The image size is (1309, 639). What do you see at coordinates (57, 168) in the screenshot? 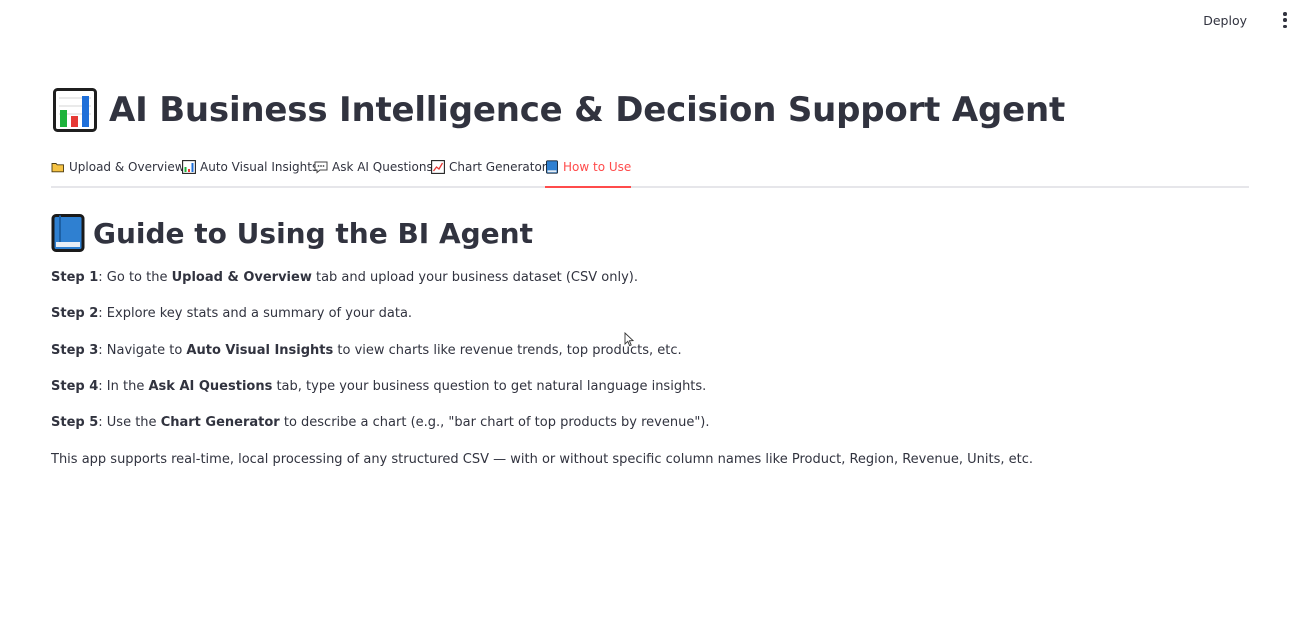
I see `folder-icon` at bounding box center [57, 168].